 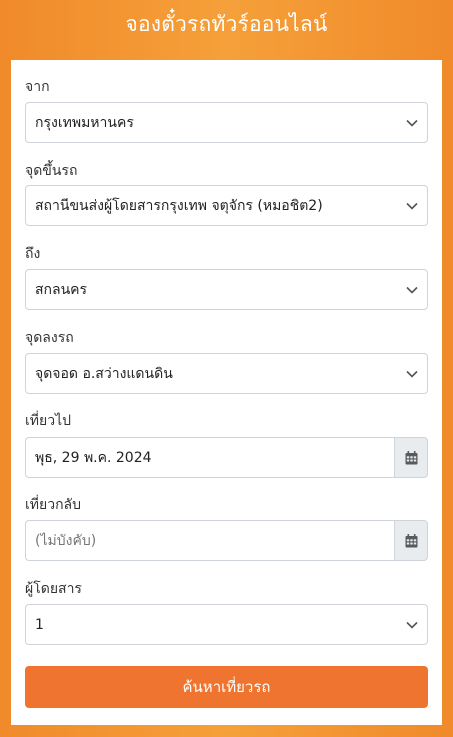 I want to click on passengers-select: 1, so click(x=226, y=624).